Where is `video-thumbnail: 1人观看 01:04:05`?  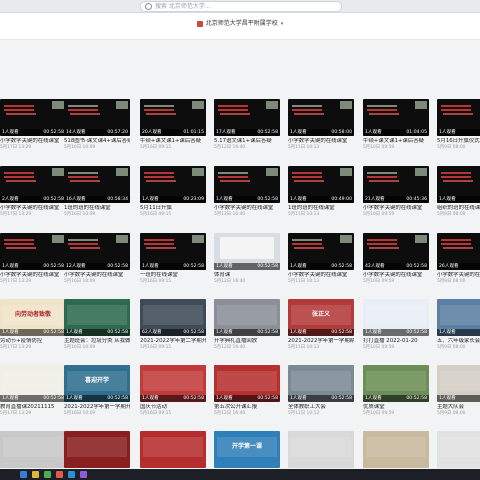 video-thumbnail: 1人观看 01:04:05 is located at coordinates (396, 117).